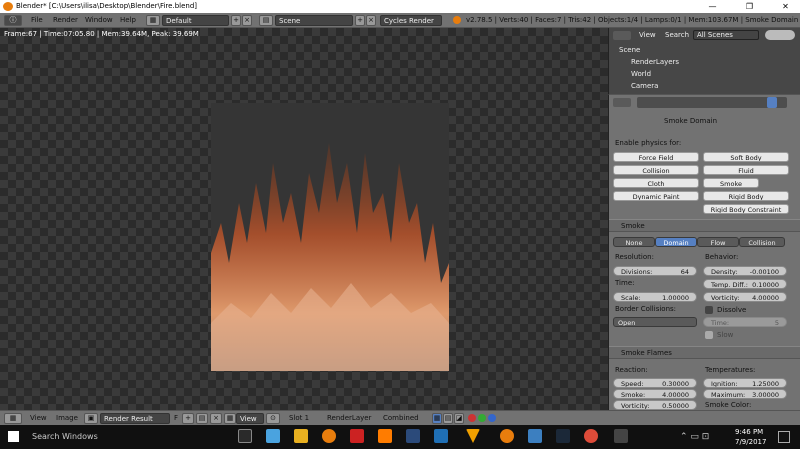 The image size is (800, 449). I want to click on add-image-icon: +, so click(188, 418).